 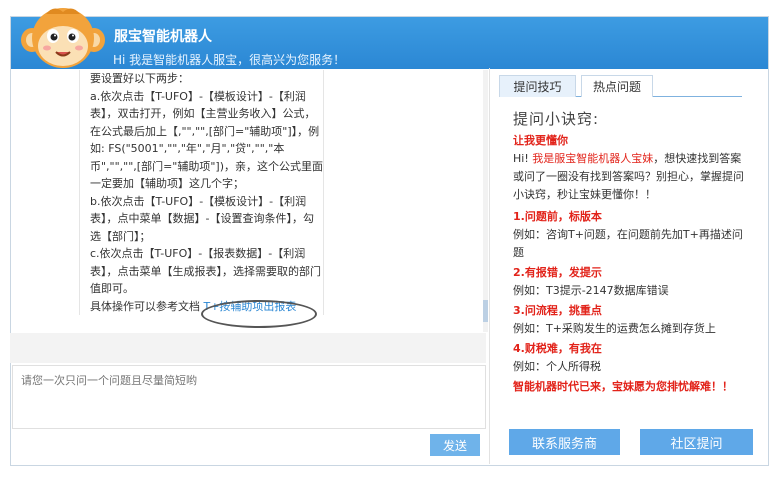 What do you see at coordinates (623, 386) in the screenshot?
I see `tips-footer: 智能机器时代已来，宝妹愿为您排忧解难！！` at bounding box center [623, 386].